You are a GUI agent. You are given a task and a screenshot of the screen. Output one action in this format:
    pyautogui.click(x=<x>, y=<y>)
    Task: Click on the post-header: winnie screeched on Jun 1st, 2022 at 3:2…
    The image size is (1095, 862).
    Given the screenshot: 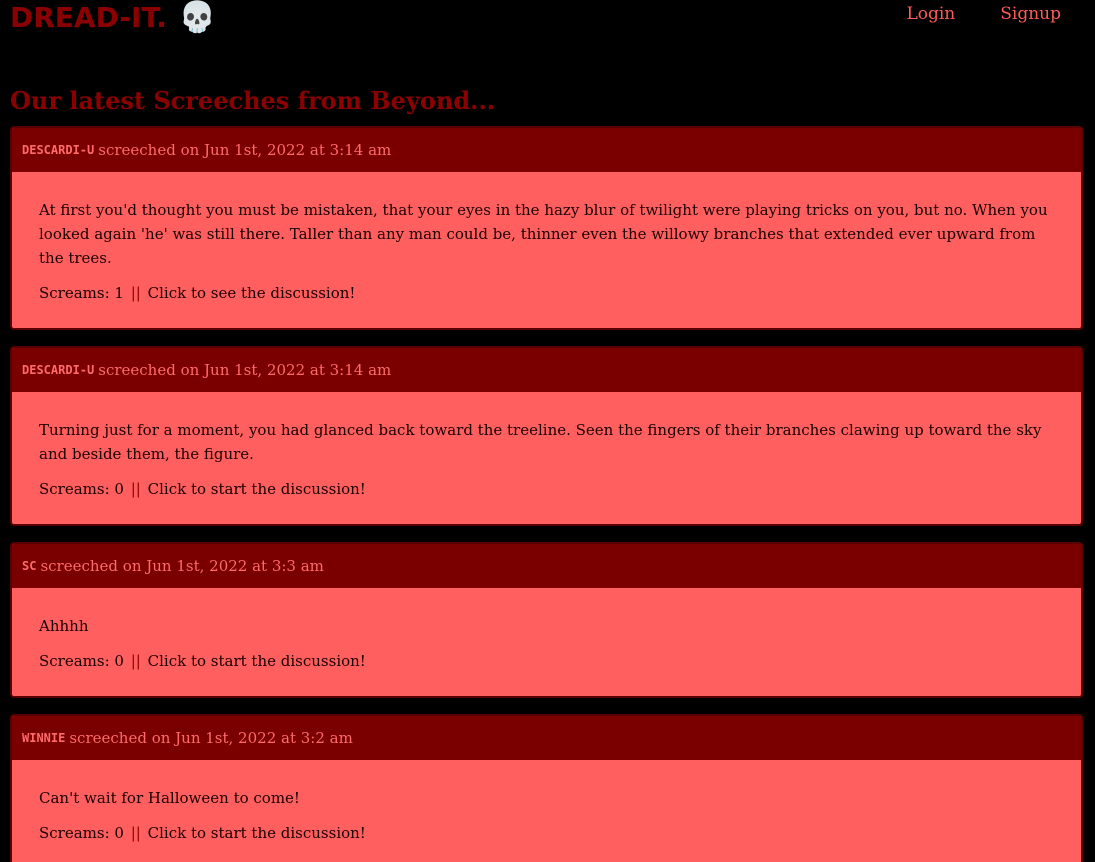 What is the action you would take?
    pyautogui.click(x=546, y=738)
    